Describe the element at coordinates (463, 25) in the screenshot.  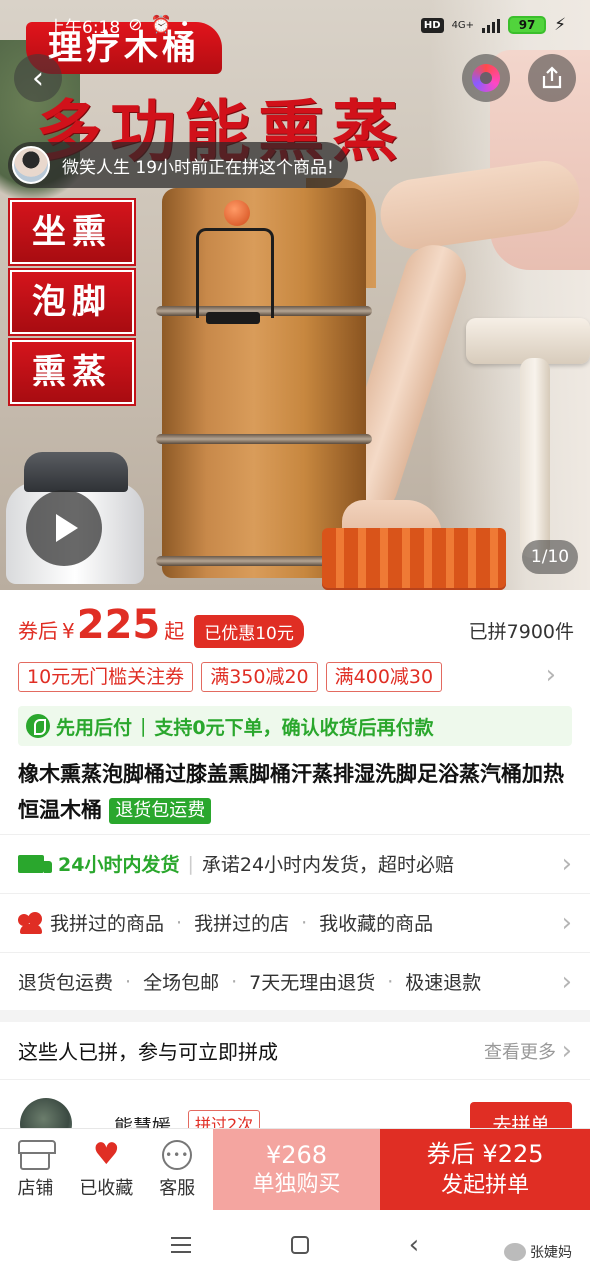
I see `network-type: 4G+` at that location.